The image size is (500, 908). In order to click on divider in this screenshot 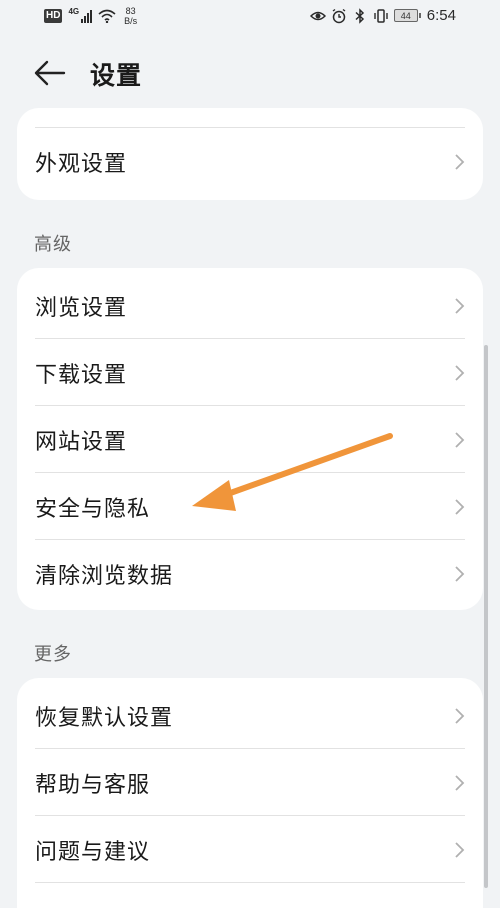, I will do `click(250, 882)`.